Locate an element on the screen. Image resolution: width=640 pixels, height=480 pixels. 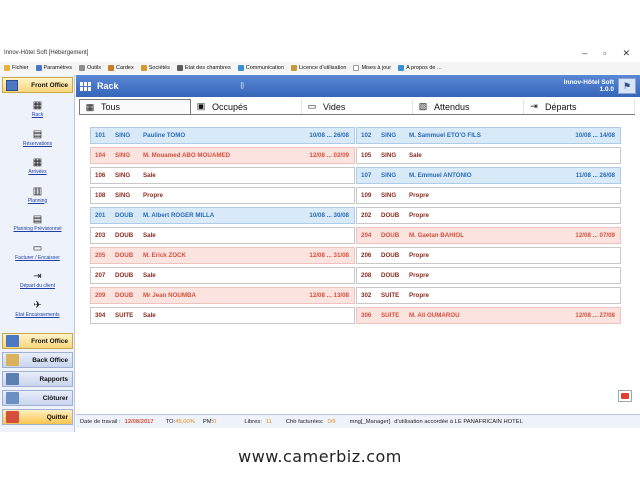
room-guest: M. Erick ZOCK is located at coordinates (164, 255).